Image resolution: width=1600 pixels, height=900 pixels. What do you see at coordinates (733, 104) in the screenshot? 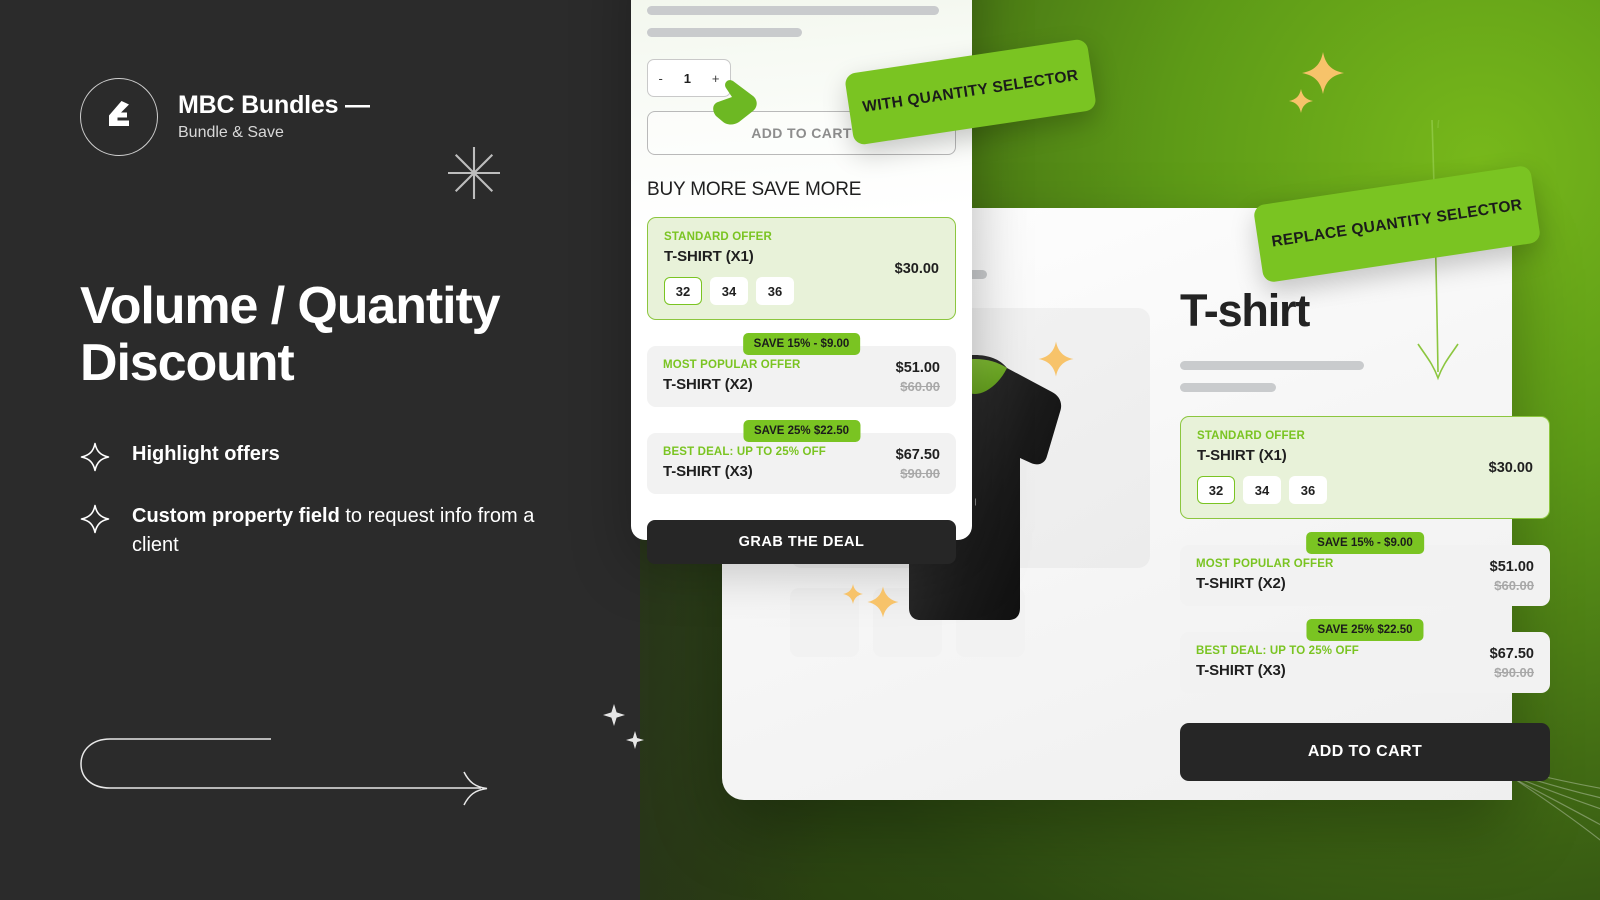
I see `pointing-hand-cursor-icon` at bounding box center [733, 104].